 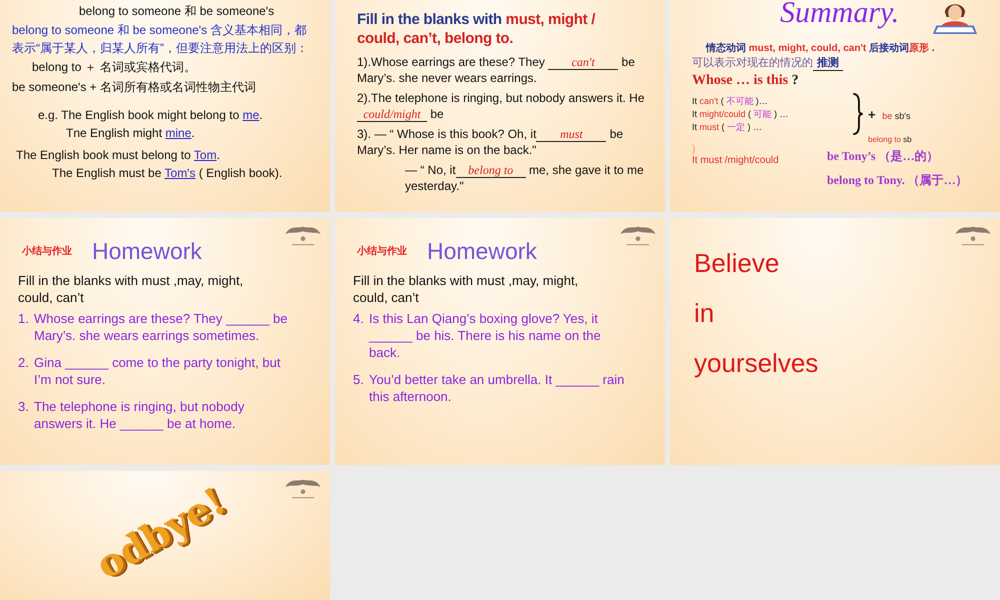 What do you see at coordinates (705, 313) in the screenshot?
I see `slide-text: in` at bounding box center [705, 313].